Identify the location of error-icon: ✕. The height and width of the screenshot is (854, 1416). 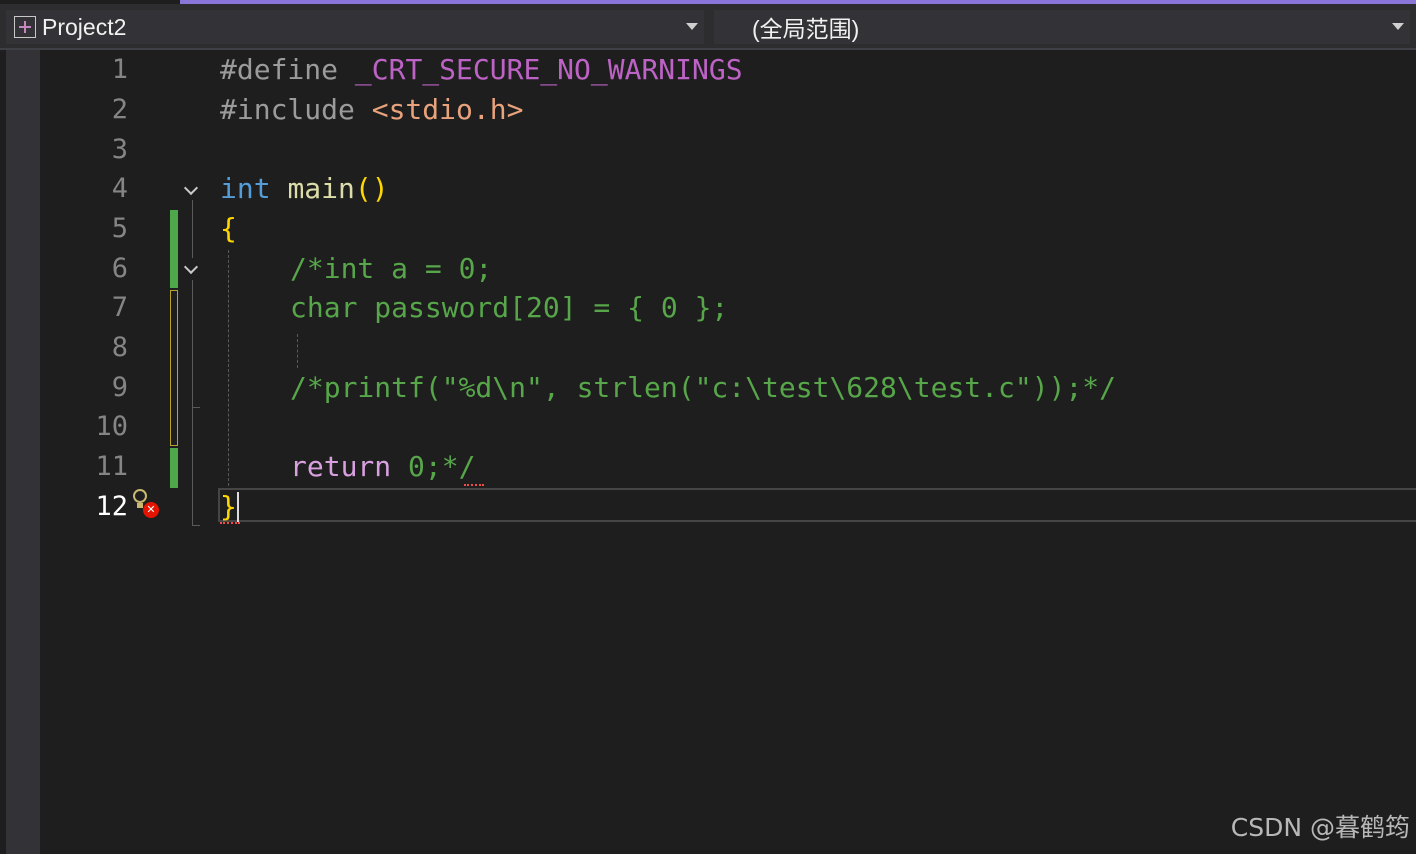
(151, 510).